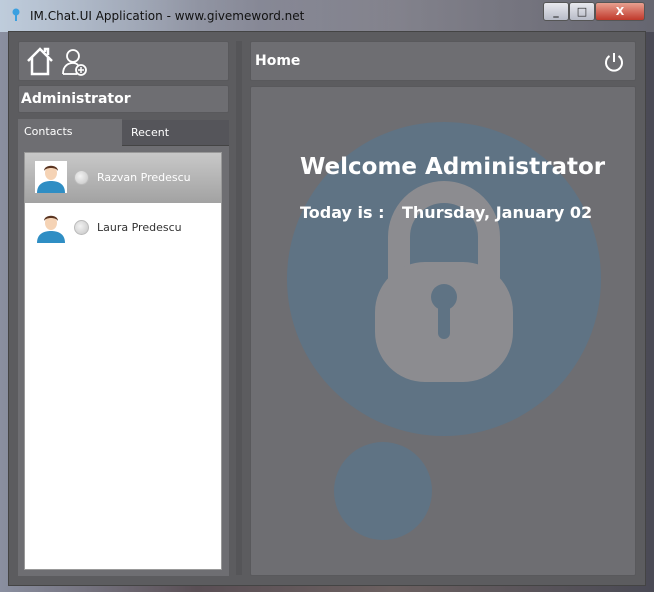 Image resolution: width=654 pixels, height=592 pixels. I want to click on tab-recent: Recent, so click(175, 133).